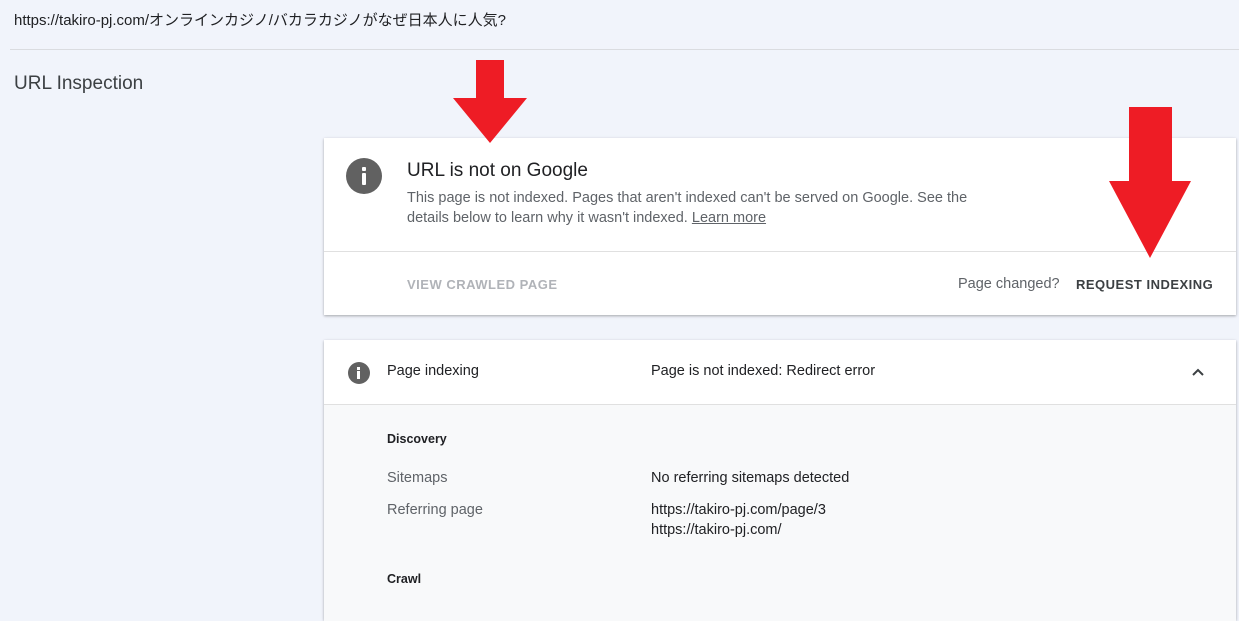 The height and width of the screenshot is (621, 1239). What do you see at coordinates (763, 371) in the screenshot?
I see `page-indexing-status: Page is not indexed: Redirect error` at bounding box center [763, 371].